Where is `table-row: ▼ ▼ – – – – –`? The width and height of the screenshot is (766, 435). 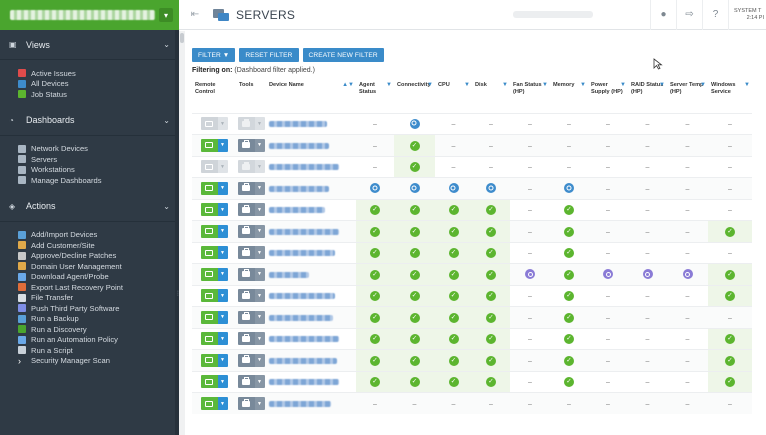
table-row: ▼ ▼ – – – – – is located at coordinates (472, 188).